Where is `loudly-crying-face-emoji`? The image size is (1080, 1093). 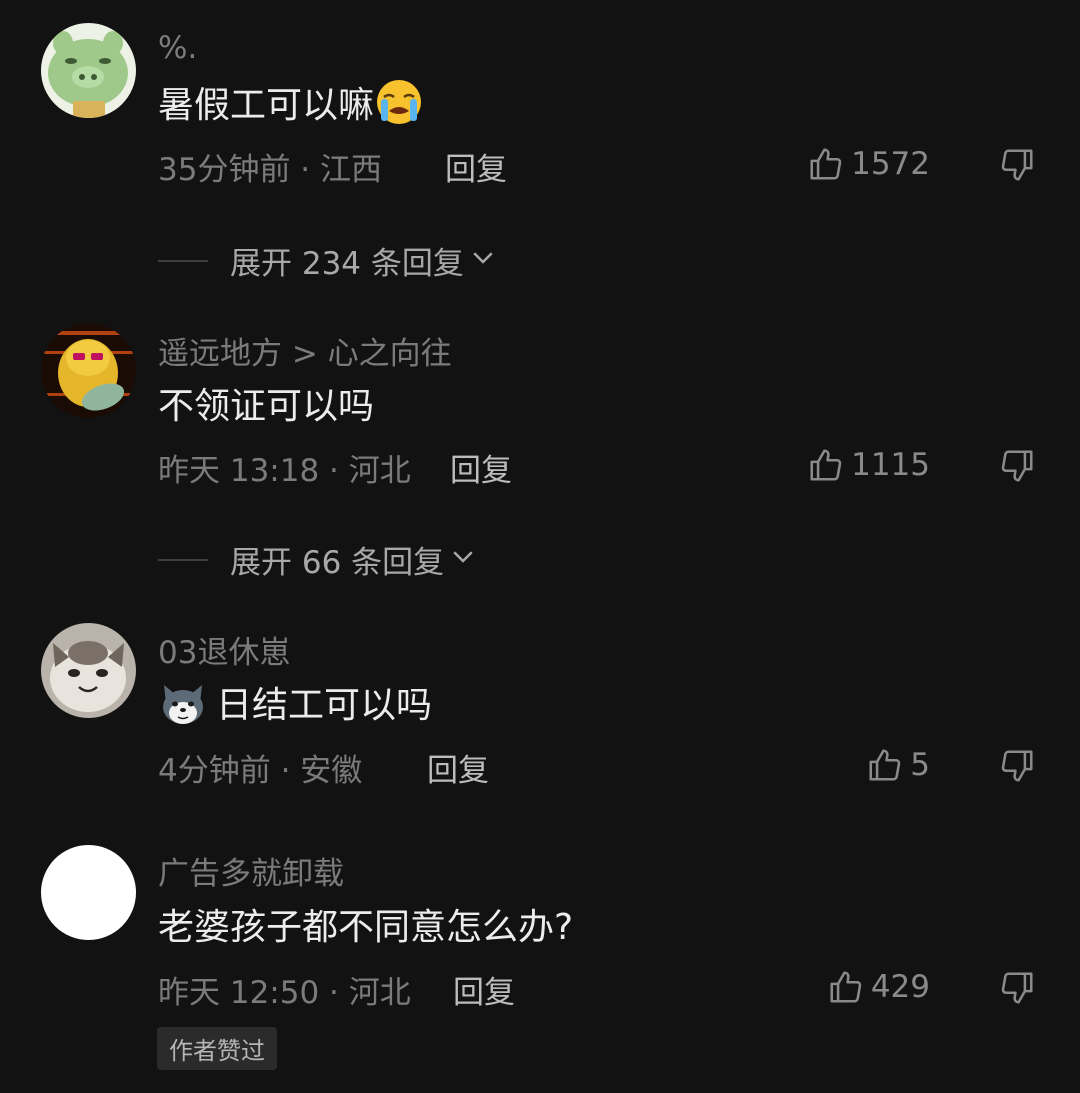
loudly-crying-face-emoji is located at coordinates (399, 102).